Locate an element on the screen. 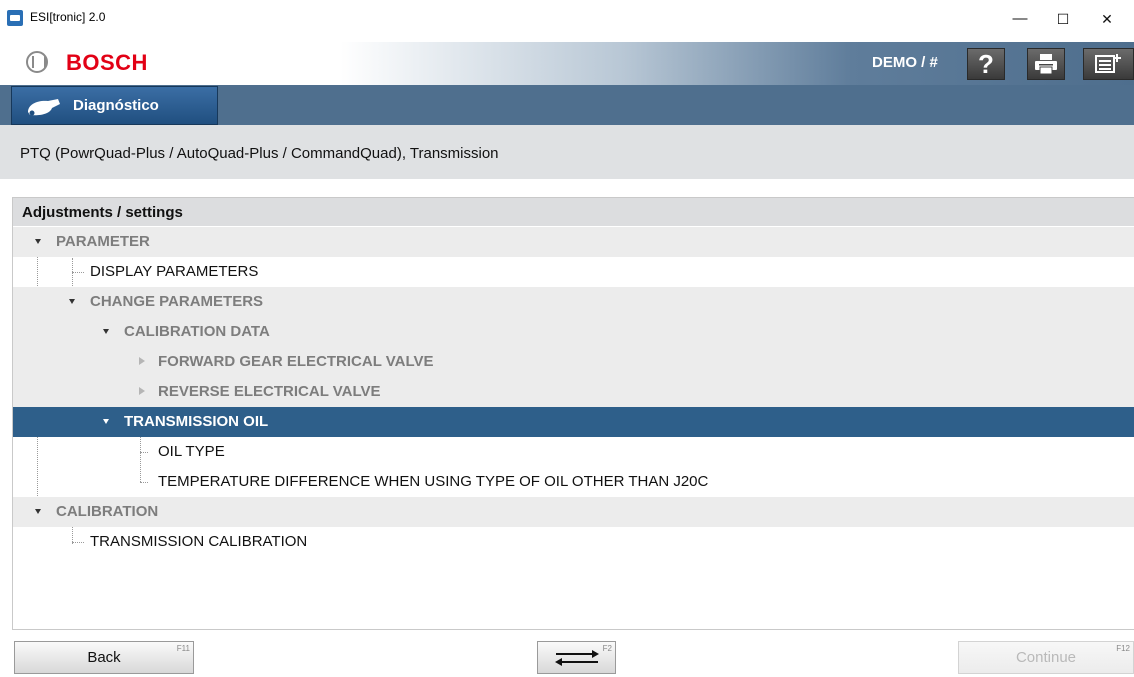  tab-diagnostico: Diagnóstico is located at coordinates (114, 105).